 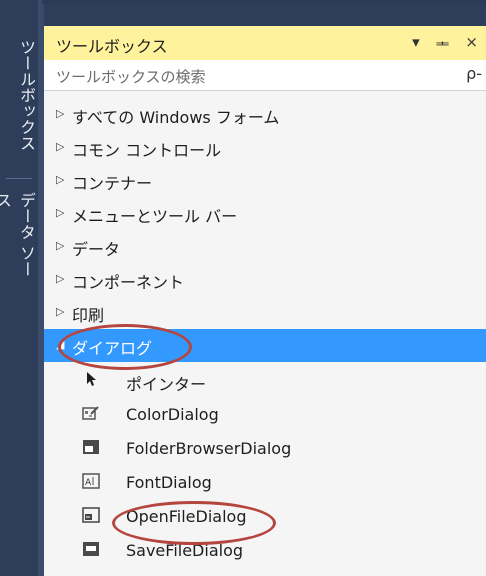 I want to click on toolbox-title-bar: ツールボックス ▾ ᆂ ×, so click(x=265, y=43).